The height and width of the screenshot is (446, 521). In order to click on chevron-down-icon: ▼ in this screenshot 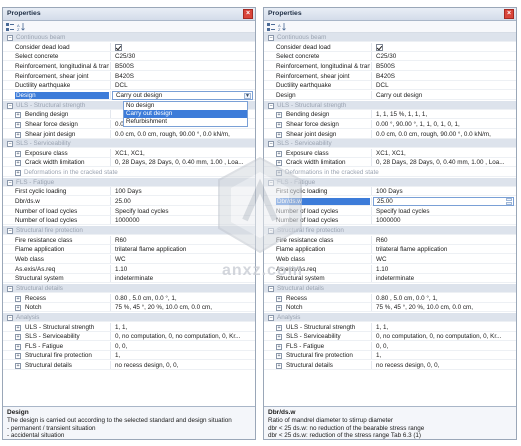, I will do `click(247, 95)`.